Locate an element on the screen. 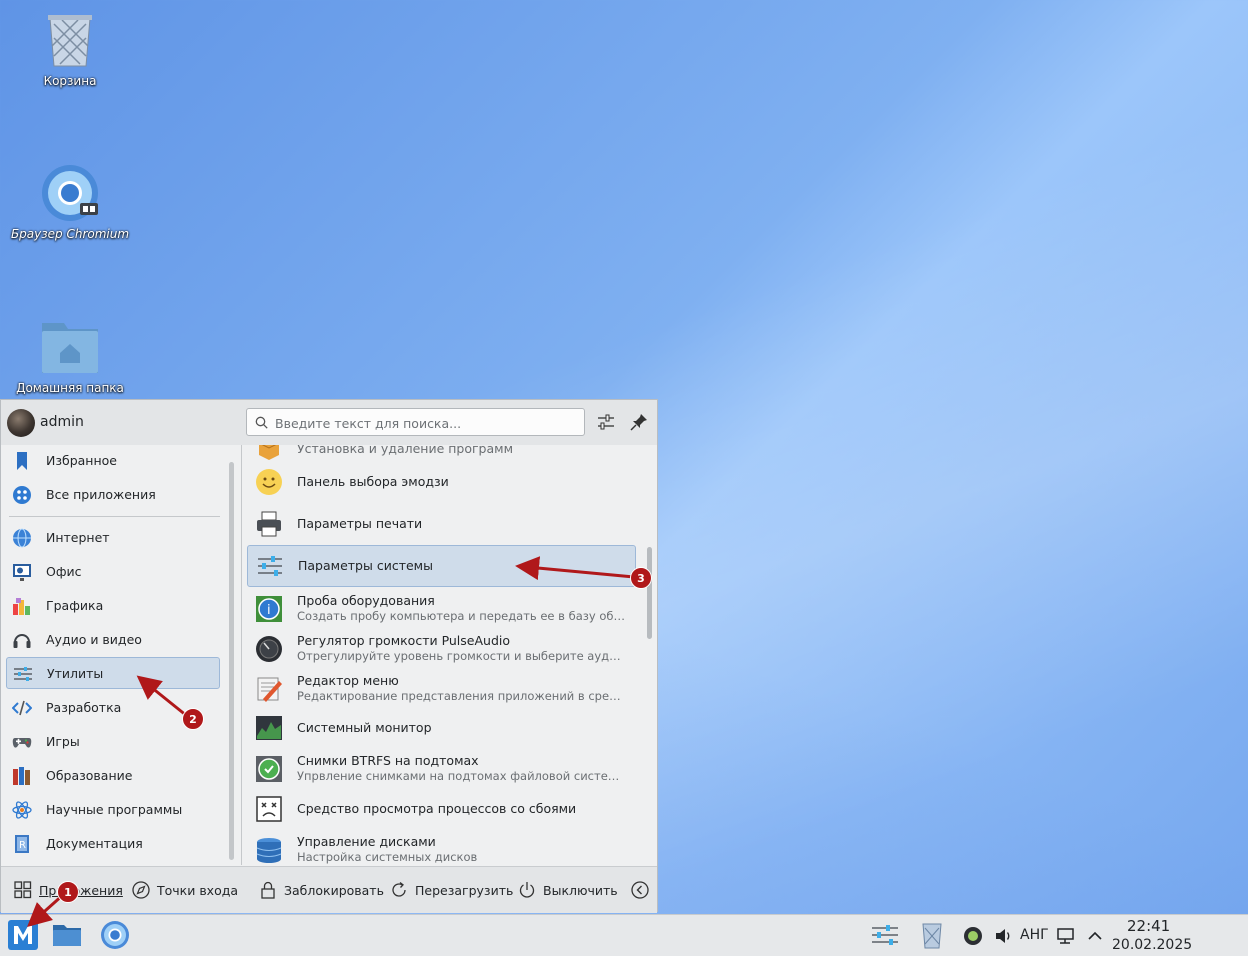 The height and width of the screenshot is (956, 1248). annotation-badge-1: 1 is located at coordinates (68, 892).